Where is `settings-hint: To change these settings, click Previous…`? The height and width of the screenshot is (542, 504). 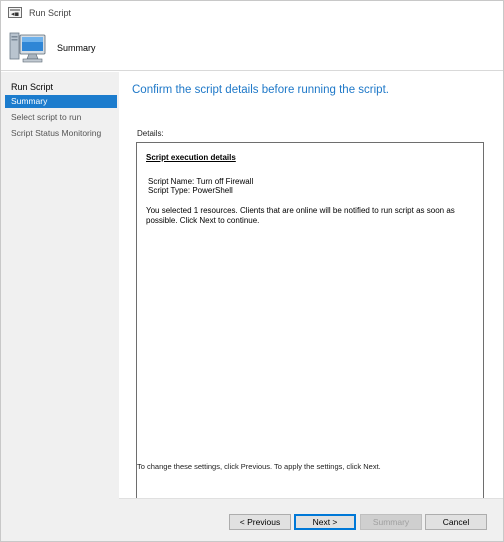 settings-hint: To change these settings, click Previous… is located at coordinates (259, 466).